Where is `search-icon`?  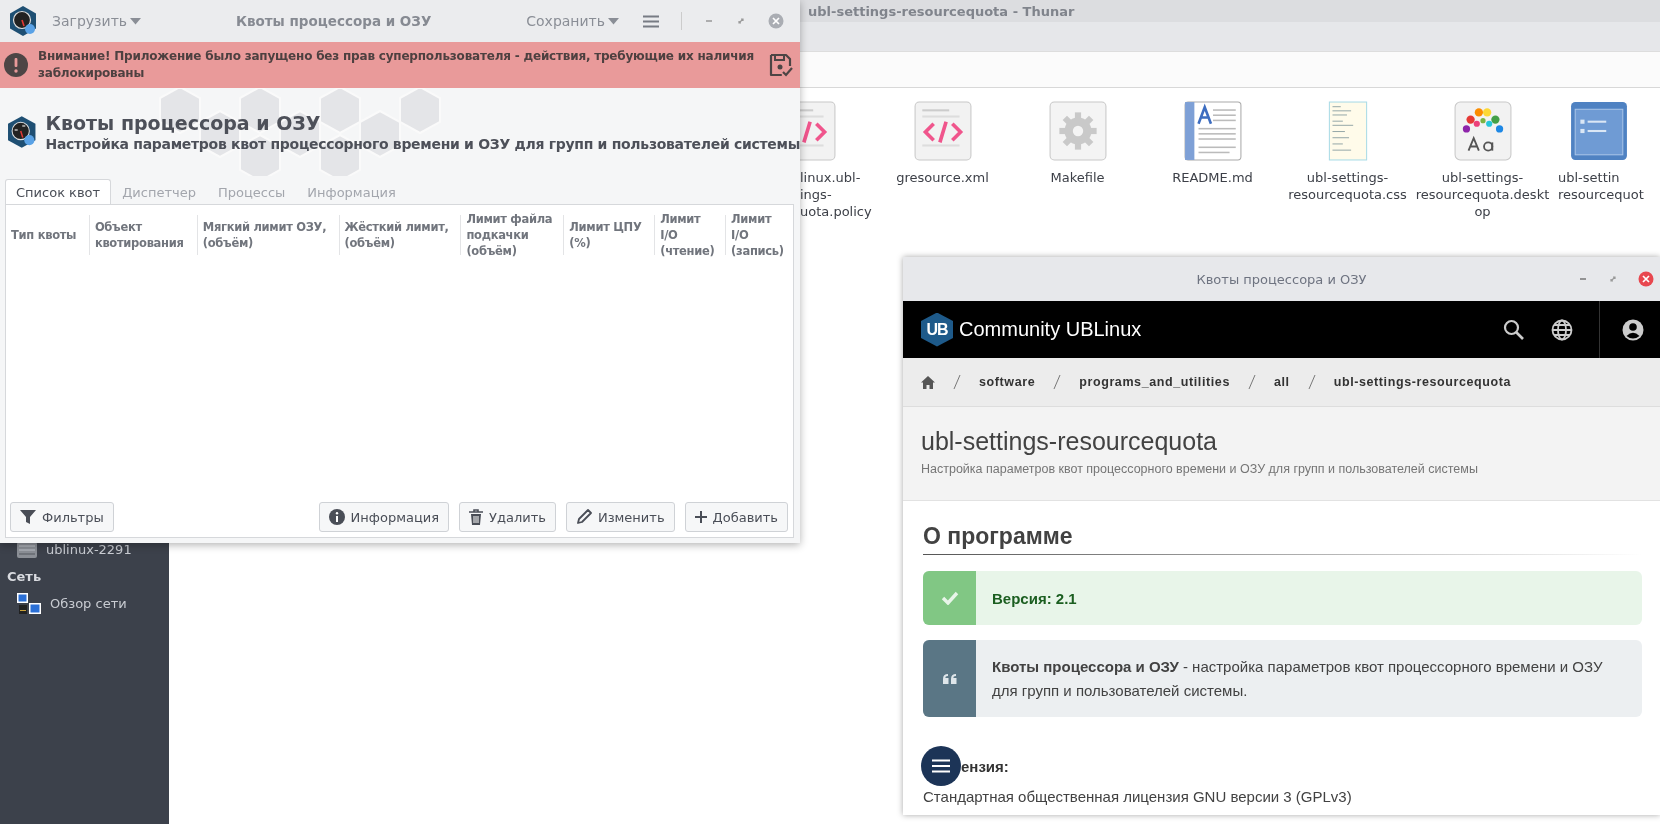 search-icon is located at coordinates (1514, 329).